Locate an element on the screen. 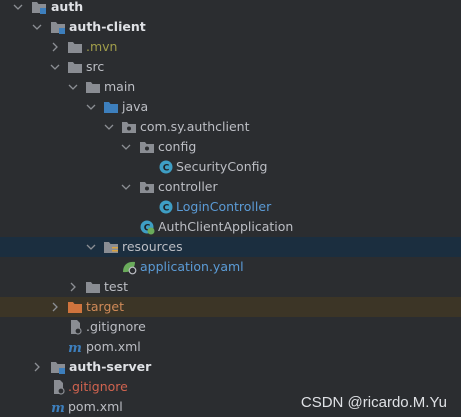  tree-label: test is located at coordinates (116, 286).